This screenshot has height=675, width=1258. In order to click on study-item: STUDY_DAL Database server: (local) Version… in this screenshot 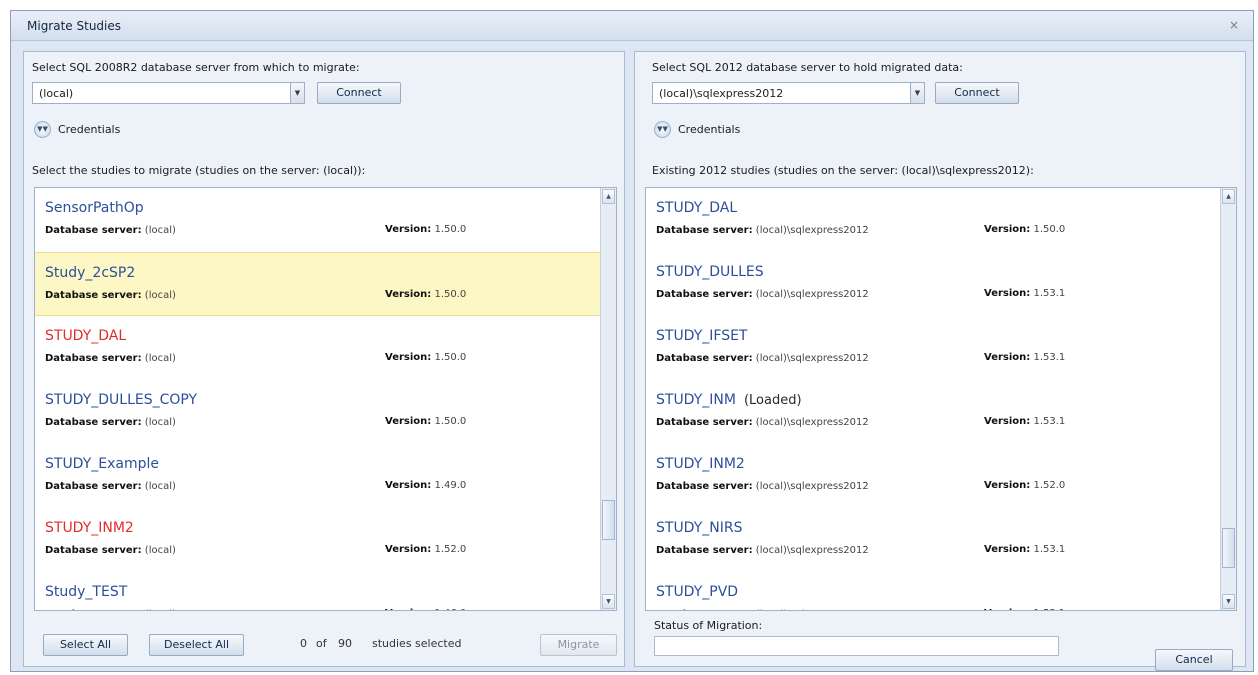, I will do `click(317, 348)`.